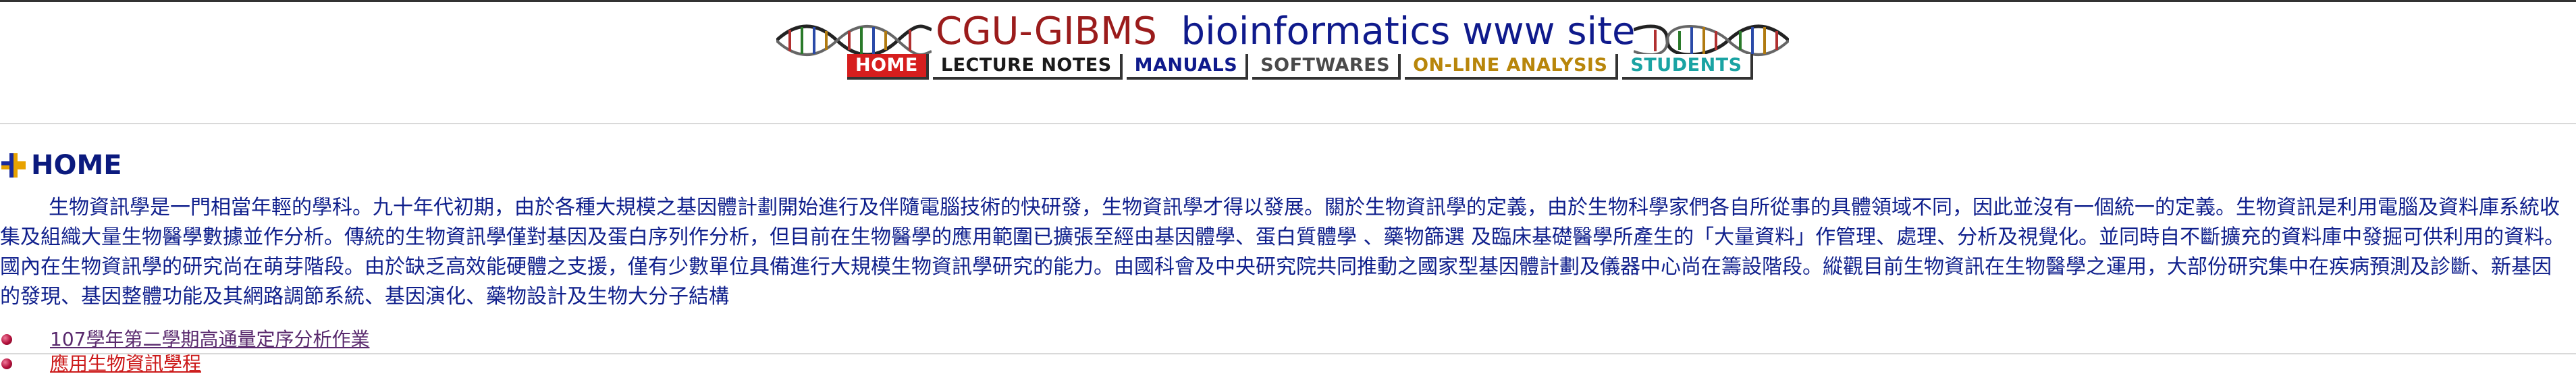 Image resolution: width=2576 pixels, height=376 pixels. Describe the element at coordinates (209, 340) in the screenshot. I see `link-hts-homework: 107學年第二學期高通量定序分析作業` at that location.